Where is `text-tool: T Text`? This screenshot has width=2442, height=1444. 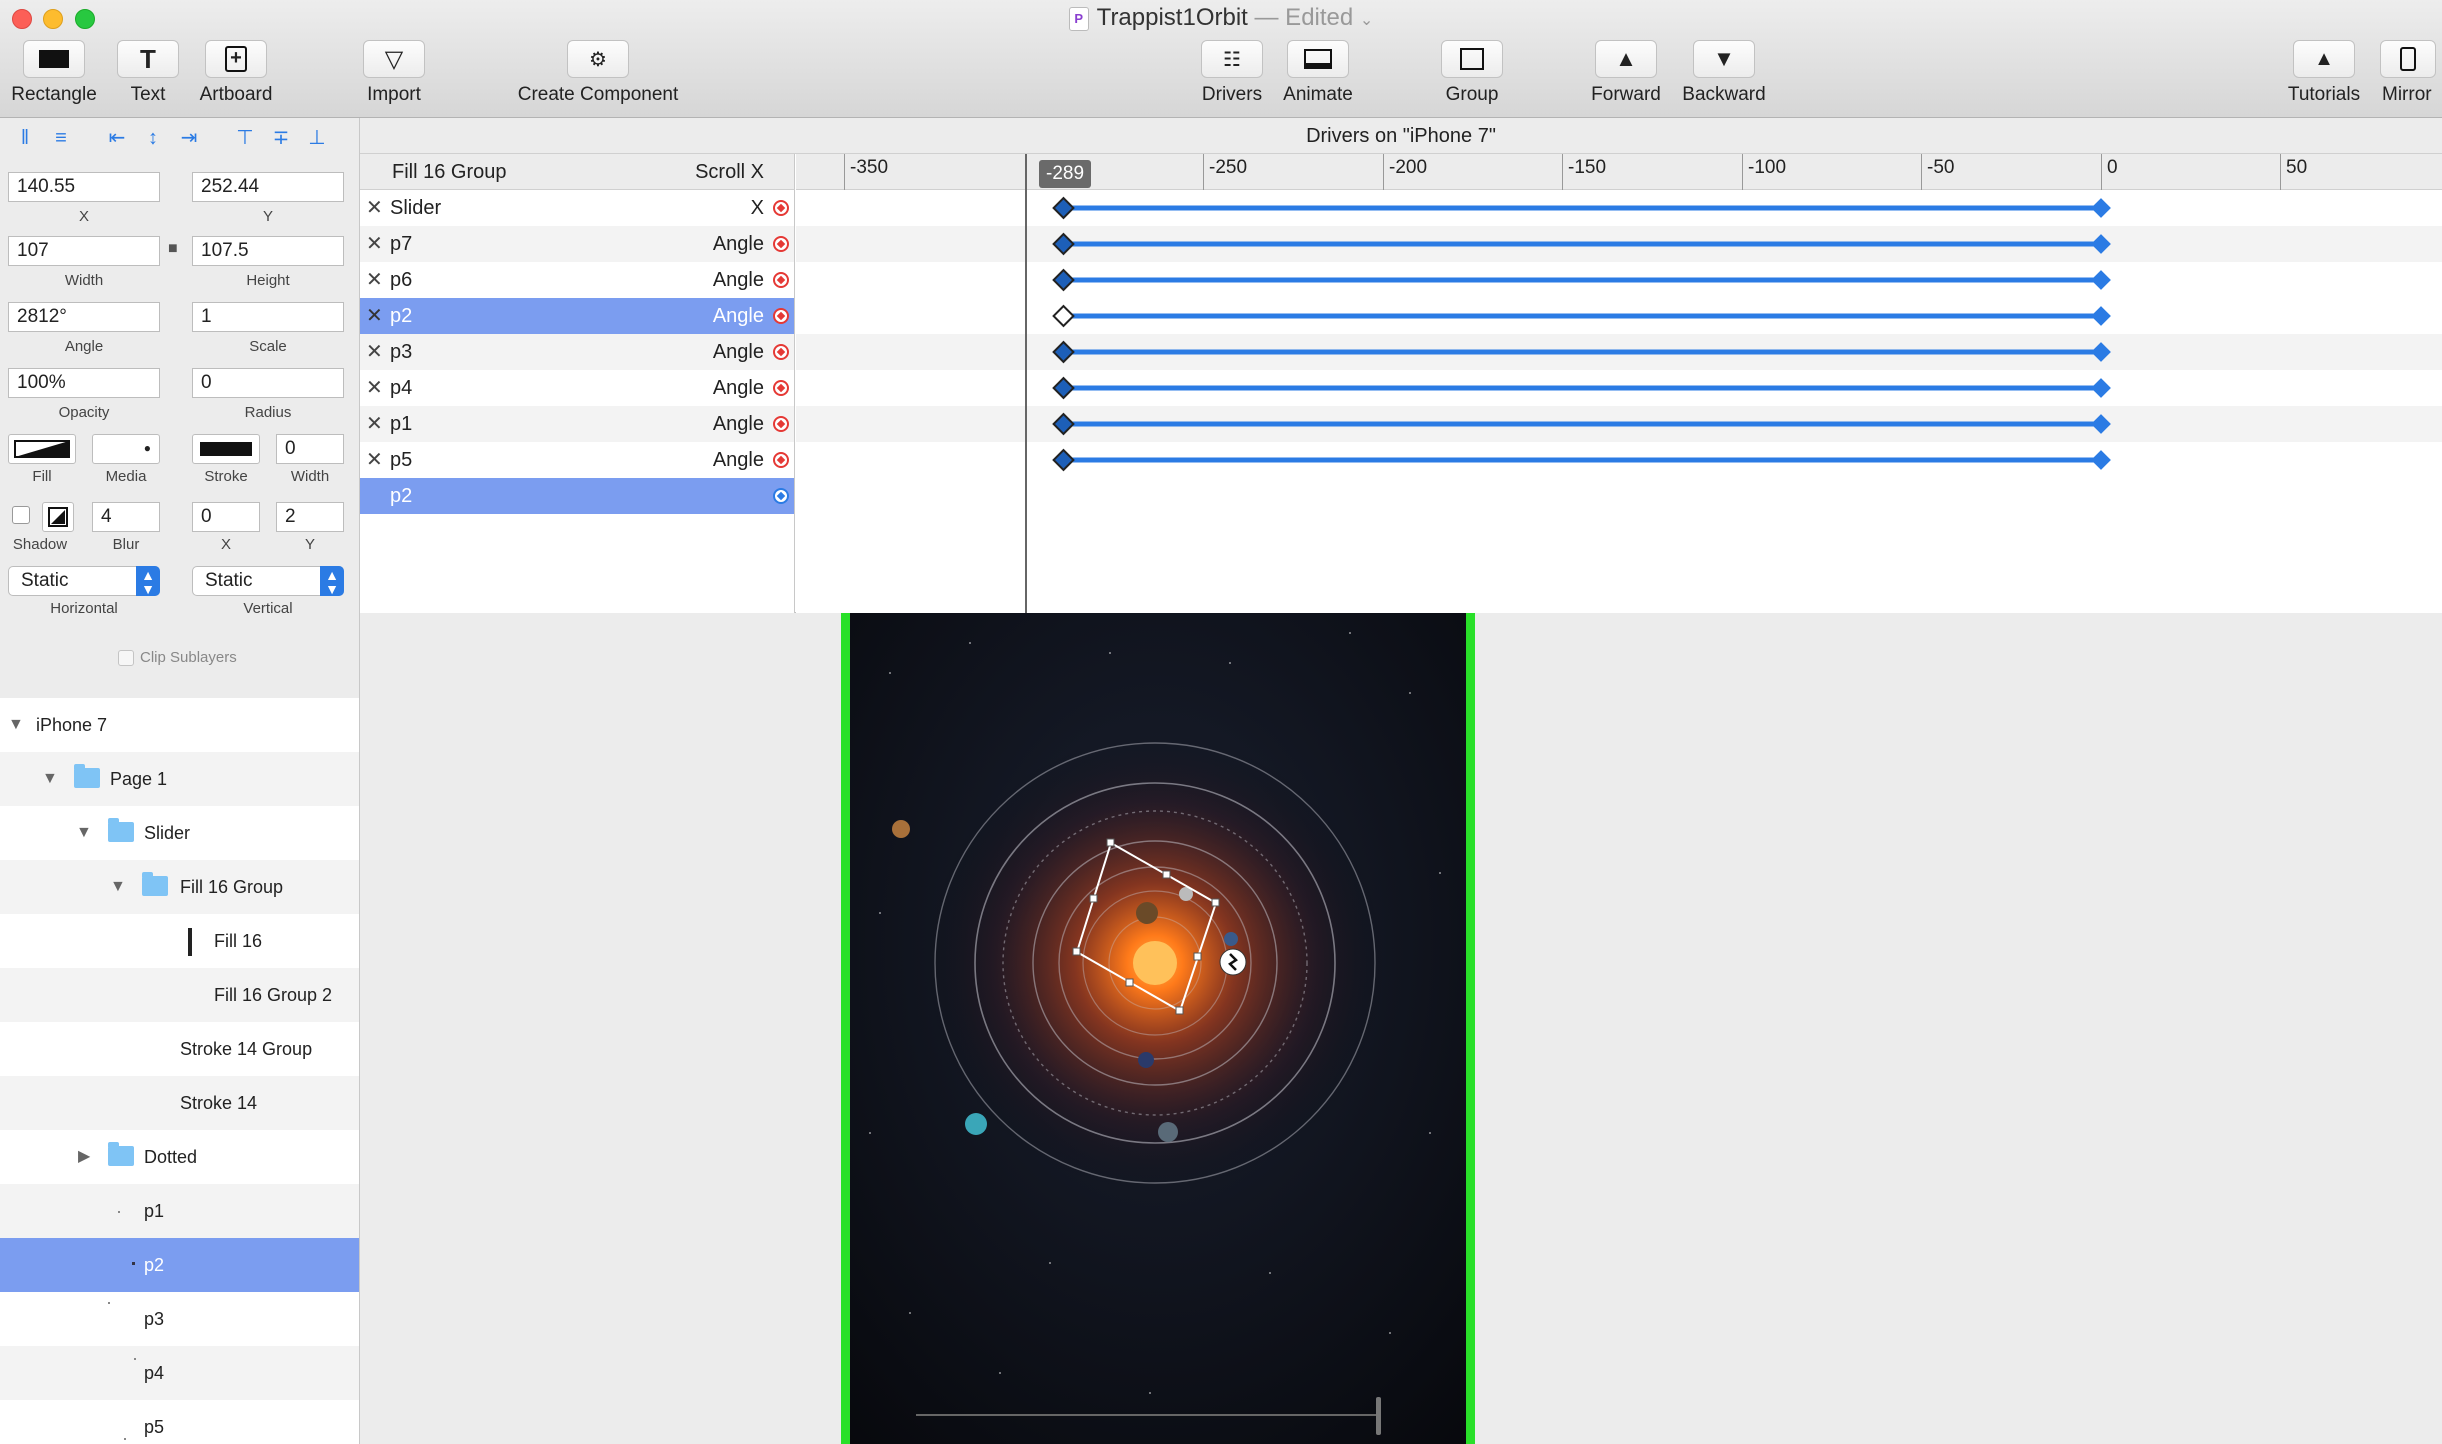
text-tool: T Text is located at coordinates (148, 73).